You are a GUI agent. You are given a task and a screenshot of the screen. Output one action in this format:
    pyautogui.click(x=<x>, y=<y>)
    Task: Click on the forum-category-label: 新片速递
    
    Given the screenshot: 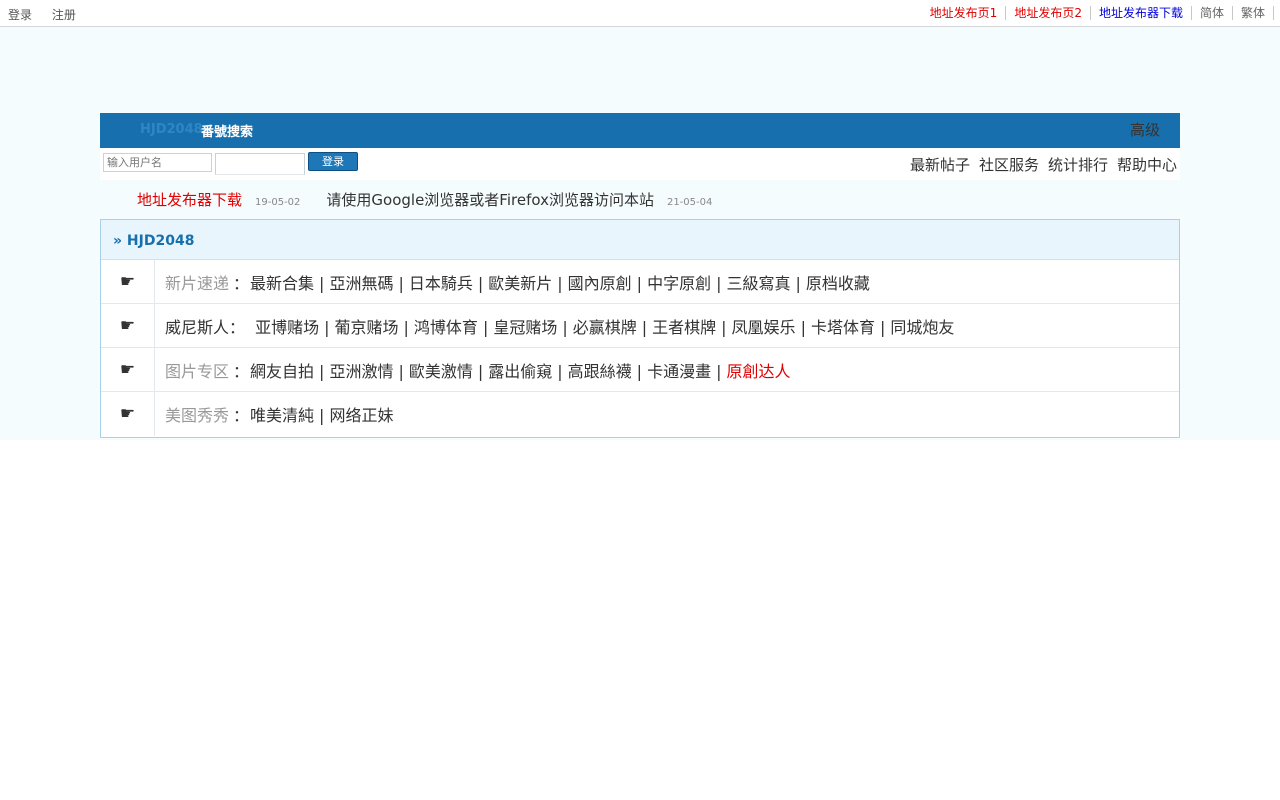 What is the action you would take?
    pyautogui.click(x=197, y=283)
    